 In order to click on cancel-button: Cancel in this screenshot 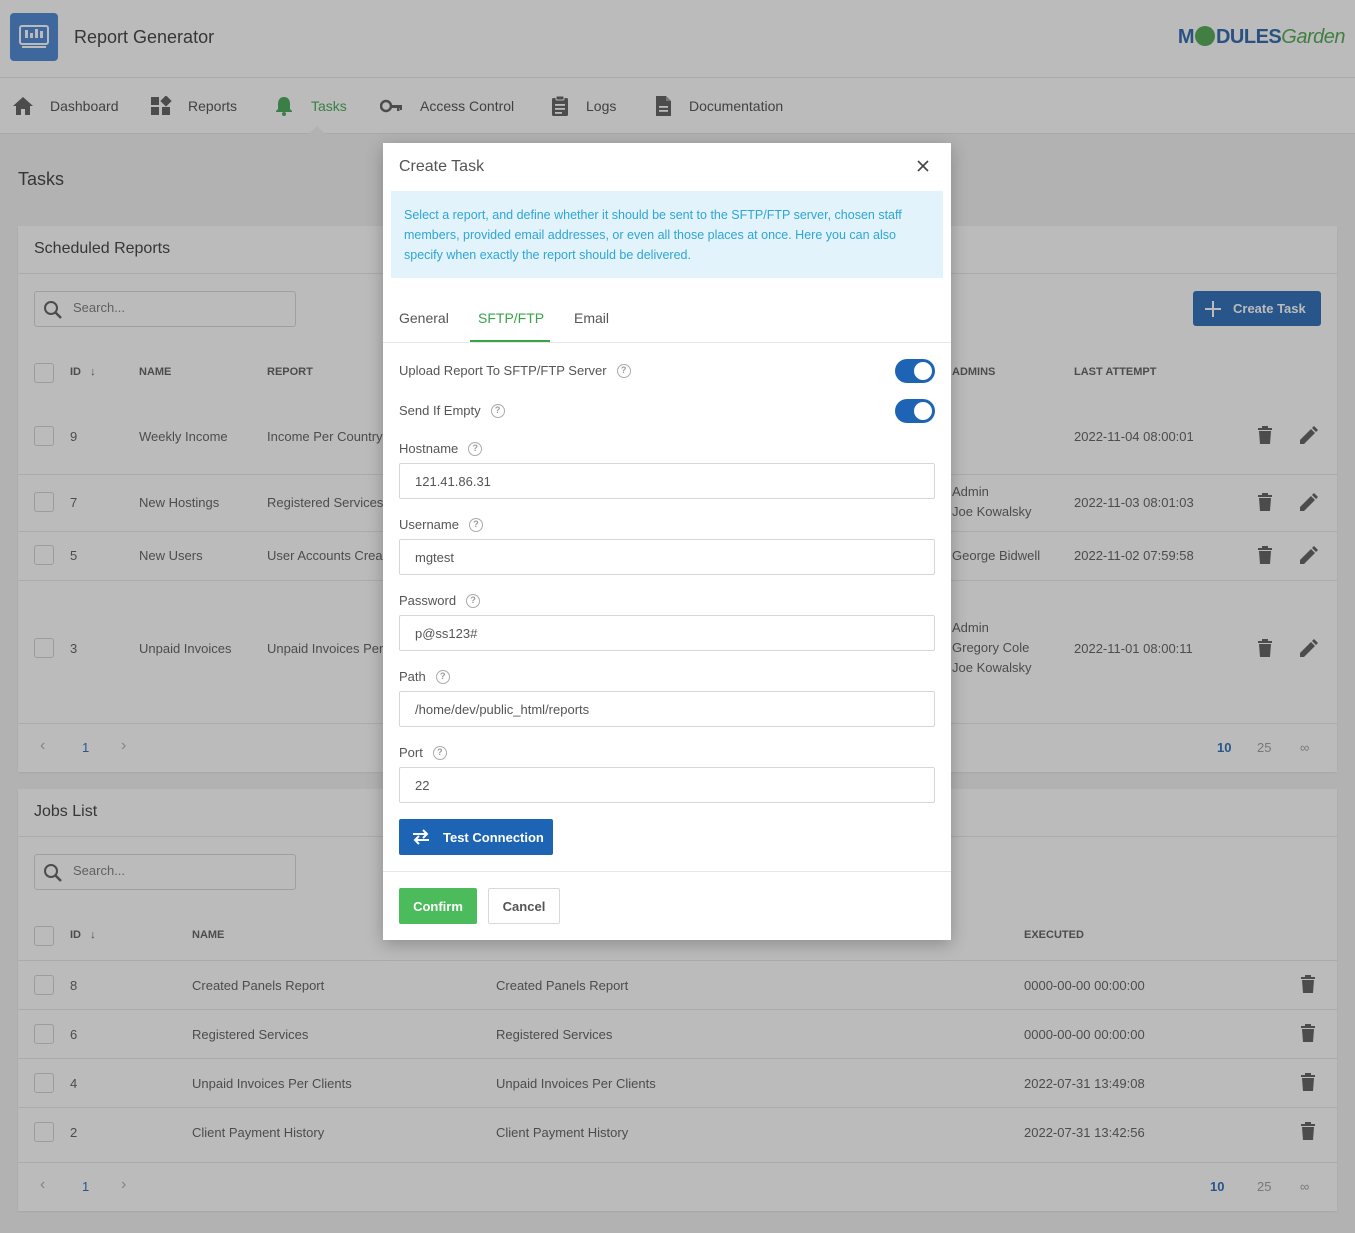, I will do `click(524, 906)`.